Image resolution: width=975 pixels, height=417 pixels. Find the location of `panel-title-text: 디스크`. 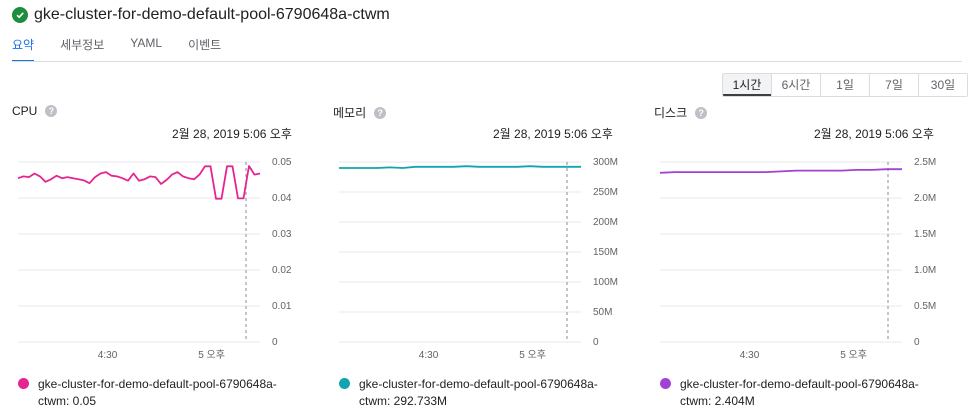

panel-title-text: 디스크 is located at coordinates (671, 113).